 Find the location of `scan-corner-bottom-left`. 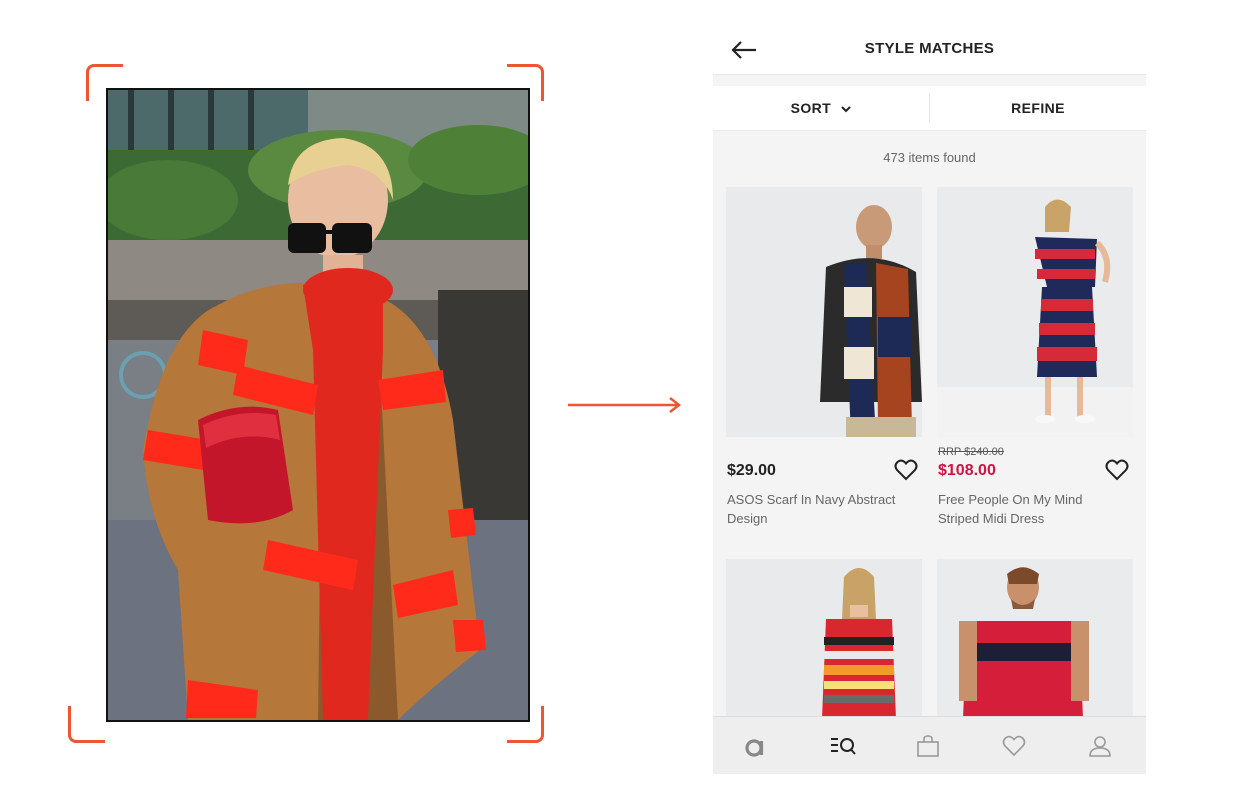

scan-corner-bottom-left is located at coordinates (86, 724).